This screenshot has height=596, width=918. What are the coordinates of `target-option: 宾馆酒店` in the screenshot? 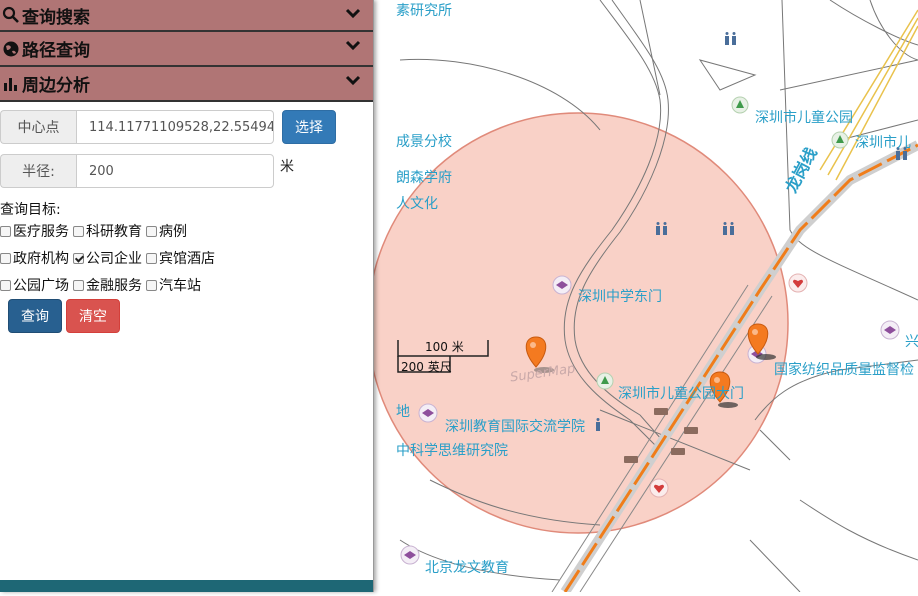 It's located at (180, 258).